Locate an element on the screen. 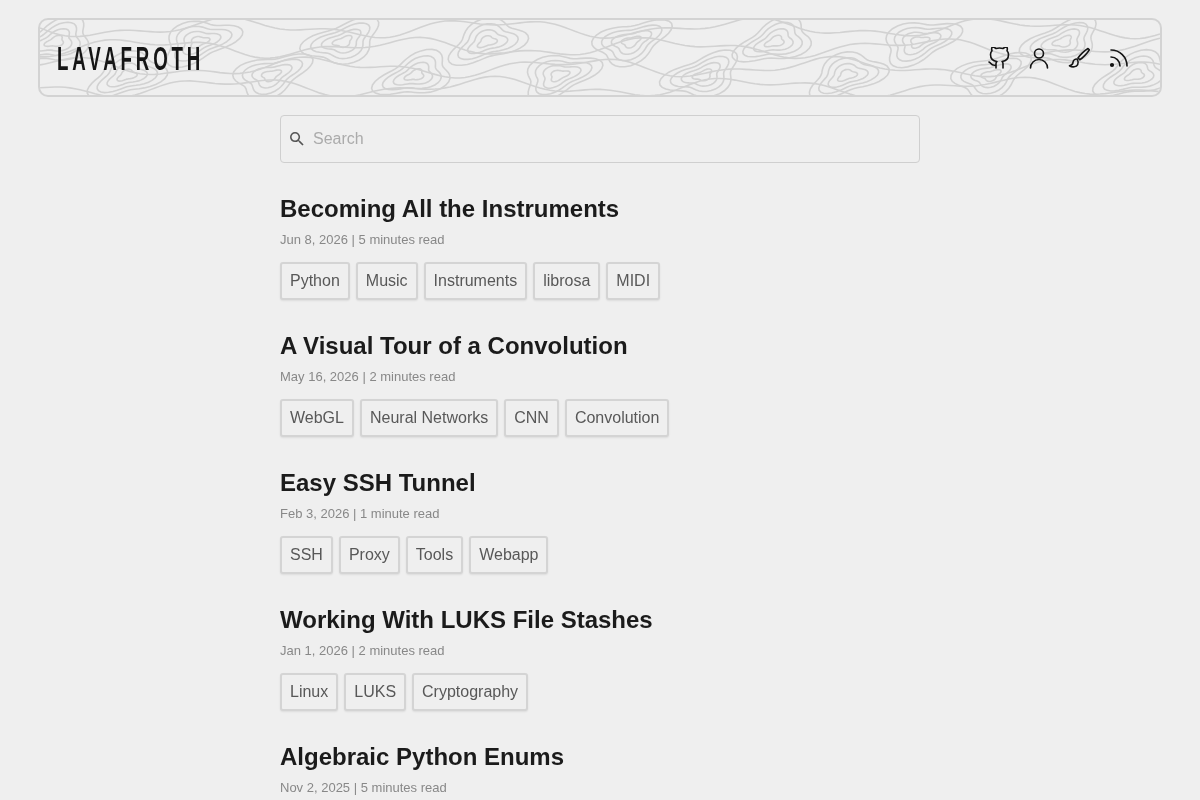 The image size is (1200, 800). tag-link: Neural Networks is located at coordinates (429, 418).